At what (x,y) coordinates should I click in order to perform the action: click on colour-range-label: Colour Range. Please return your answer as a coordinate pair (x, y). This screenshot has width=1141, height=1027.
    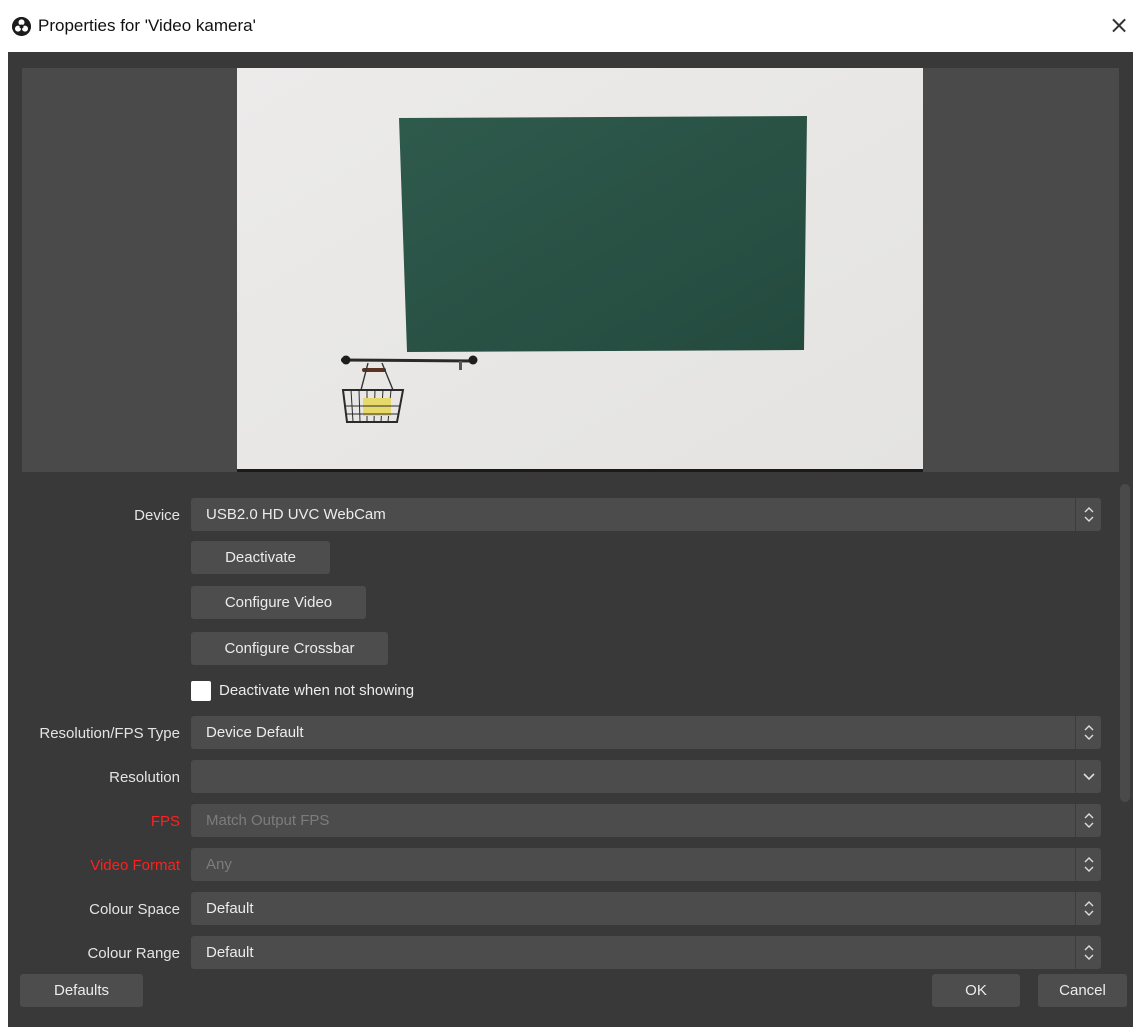
    Looking at the image, I should click on (133, 953).